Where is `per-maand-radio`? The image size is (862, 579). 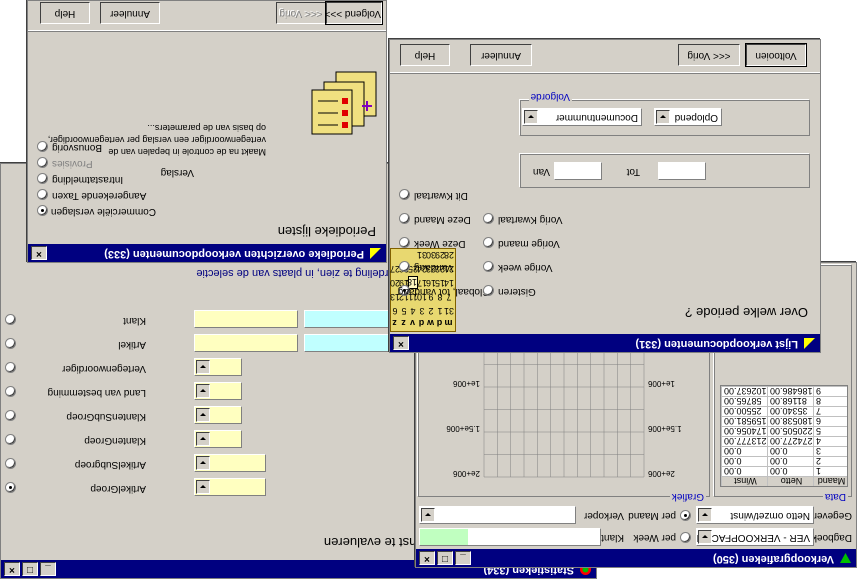 per-maand-radio is located at coordinates (685, 515).